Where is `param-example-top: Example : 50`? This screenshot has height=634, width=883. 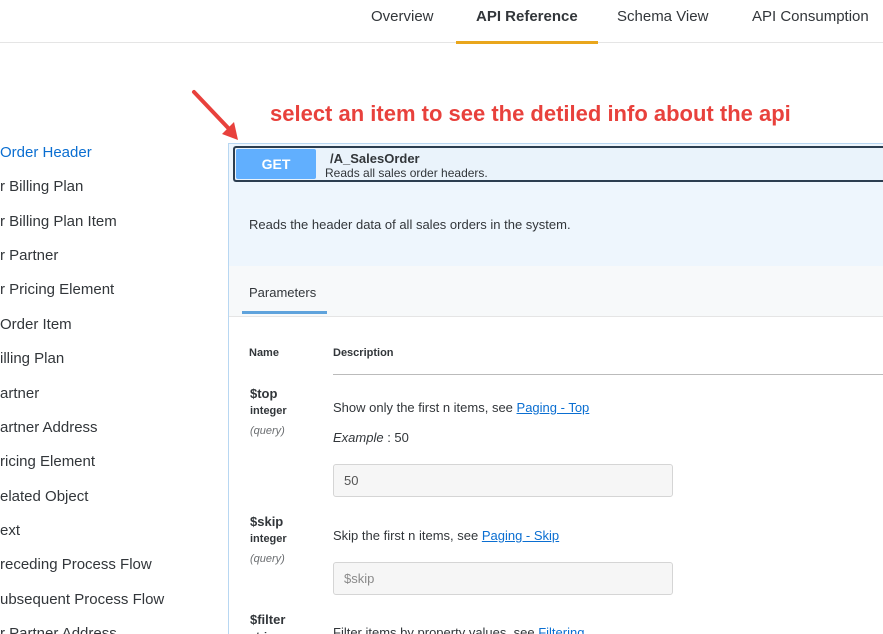 param-example-top: Example : 50 is located at coordinates (371, 437).